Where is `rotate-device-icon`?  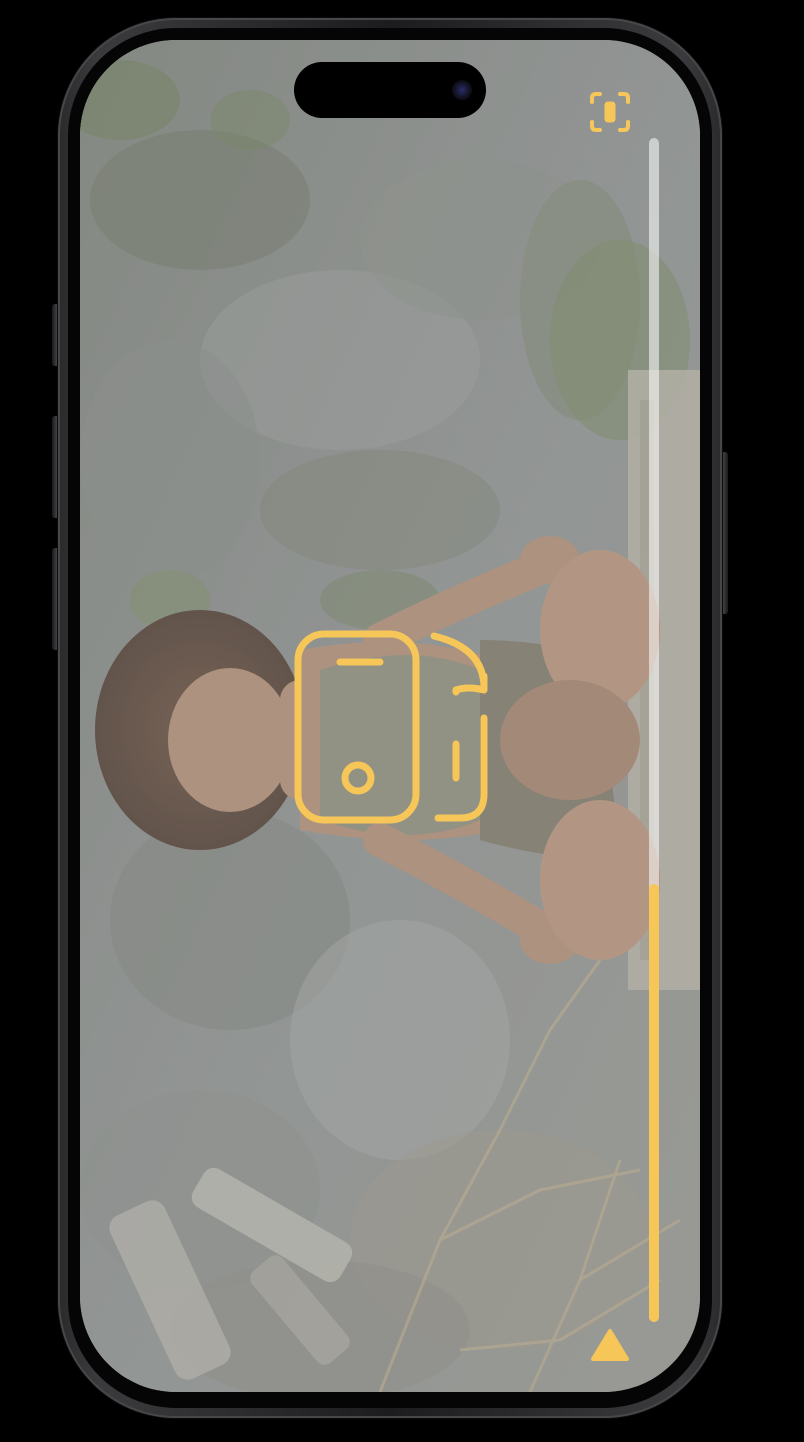 rotate-device-icon is located at coordinates (390, 728).